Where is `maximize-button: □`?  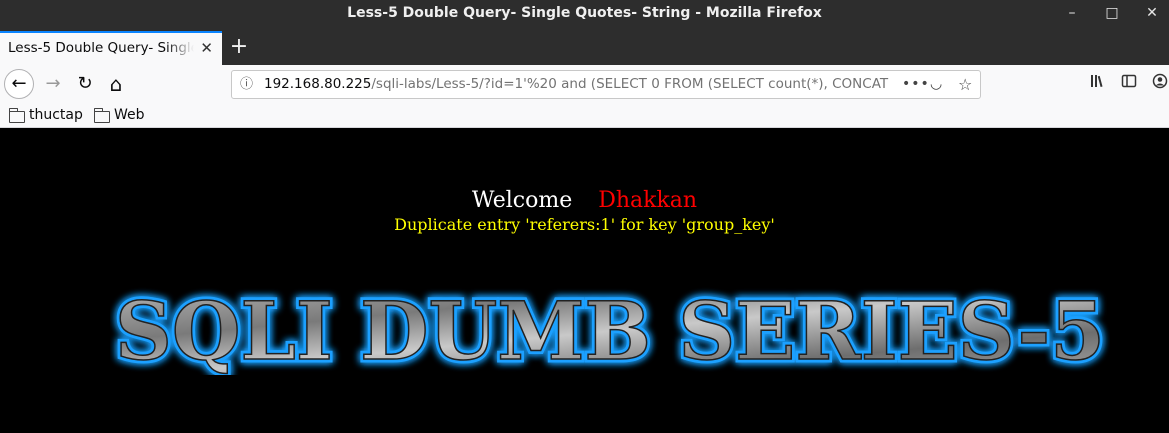
maximize-button: □ is located at coordinates (1112, 13).